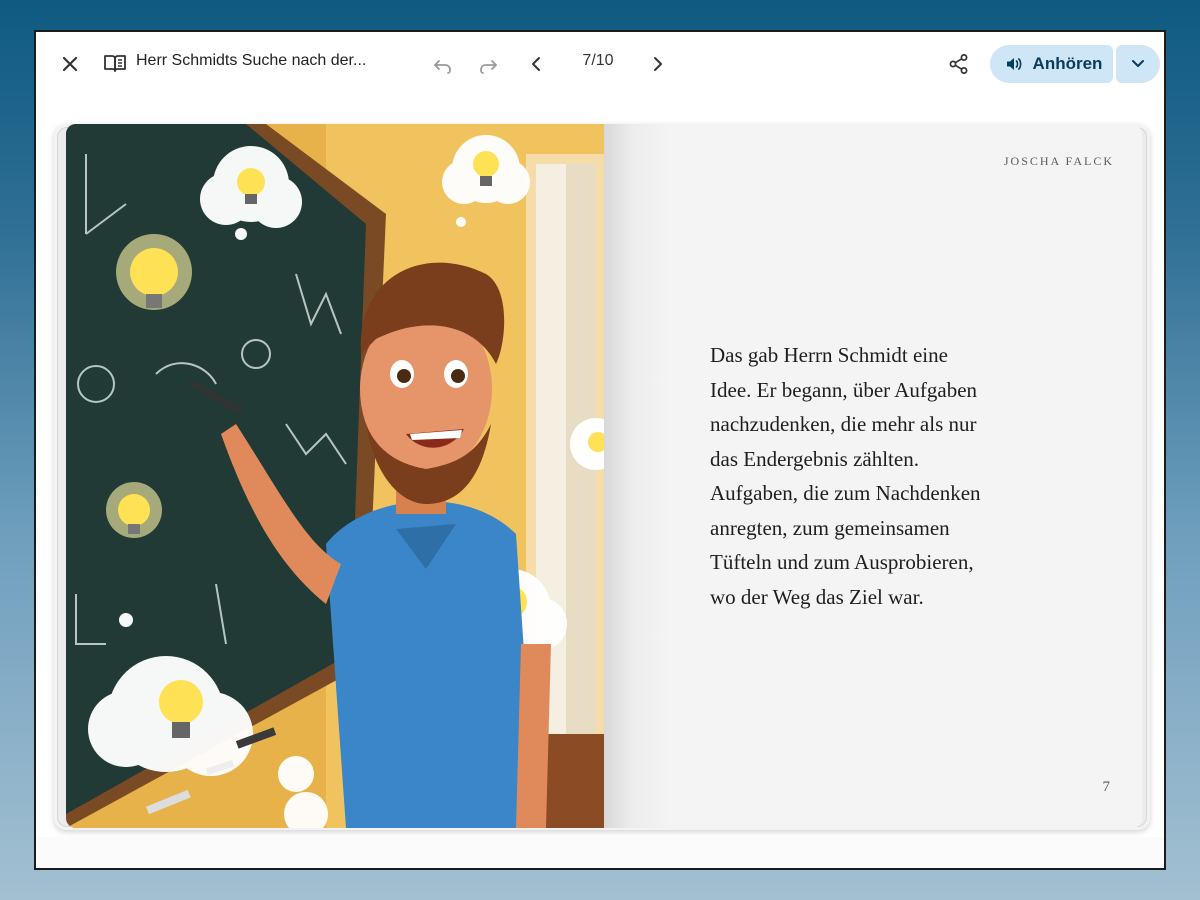 The image size is (1200, 900). What do you see at coordinates (843, 424) in the screenshot?
I see `story-line: nachzudenken, die mehr als nur` at bounding box center [843, 424].